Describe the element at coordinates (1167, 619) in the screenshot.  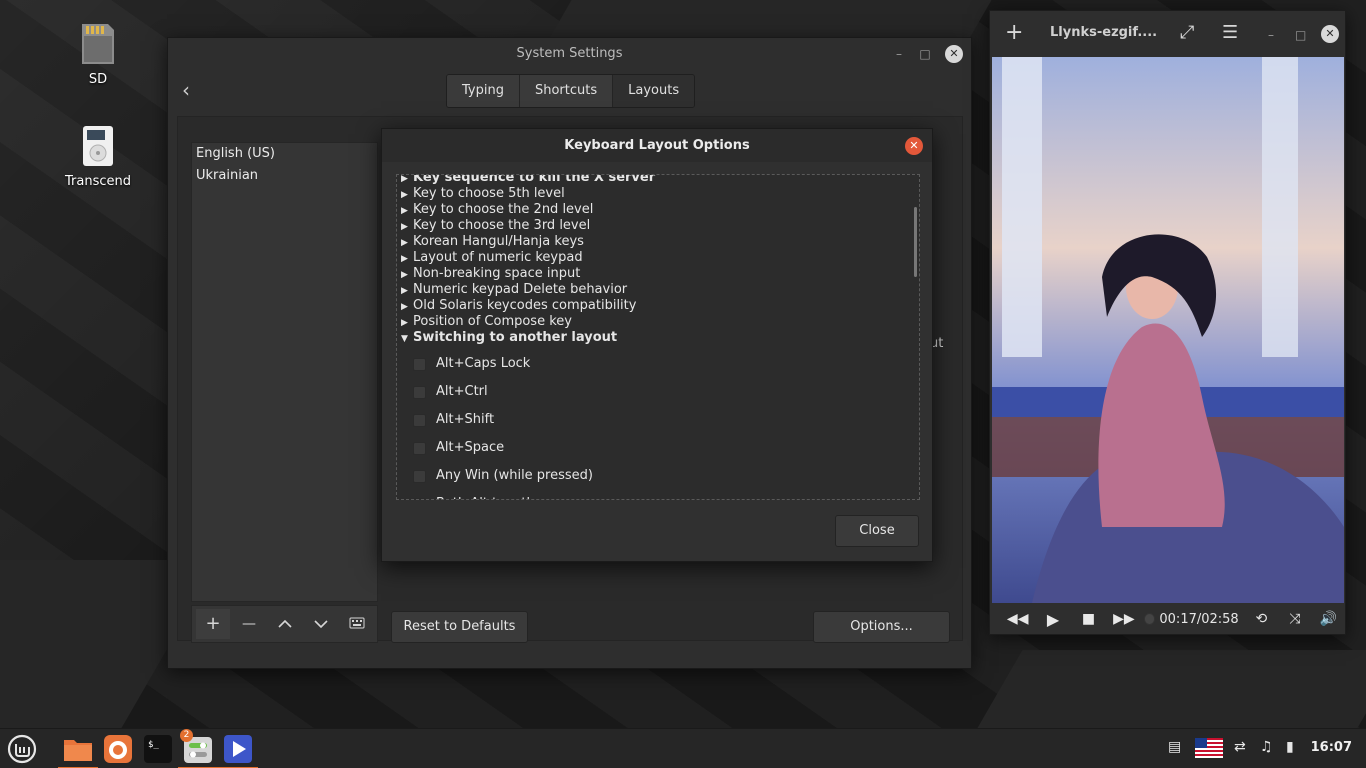
I see `player-controls: ◀◀ ▶ ■ ▶▶ 00:17/02:58 ⟲ ⤨ 🔊` at that location.